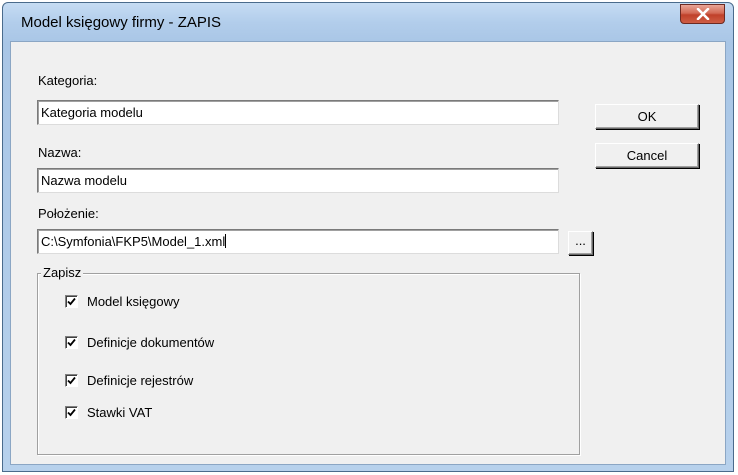 This screenshot has height=475, width=738. What do you see at coordinates (120, 412) in the screenshot?
I see `checkbox-label: Stawki VAT` at bounding box center [120, 412].